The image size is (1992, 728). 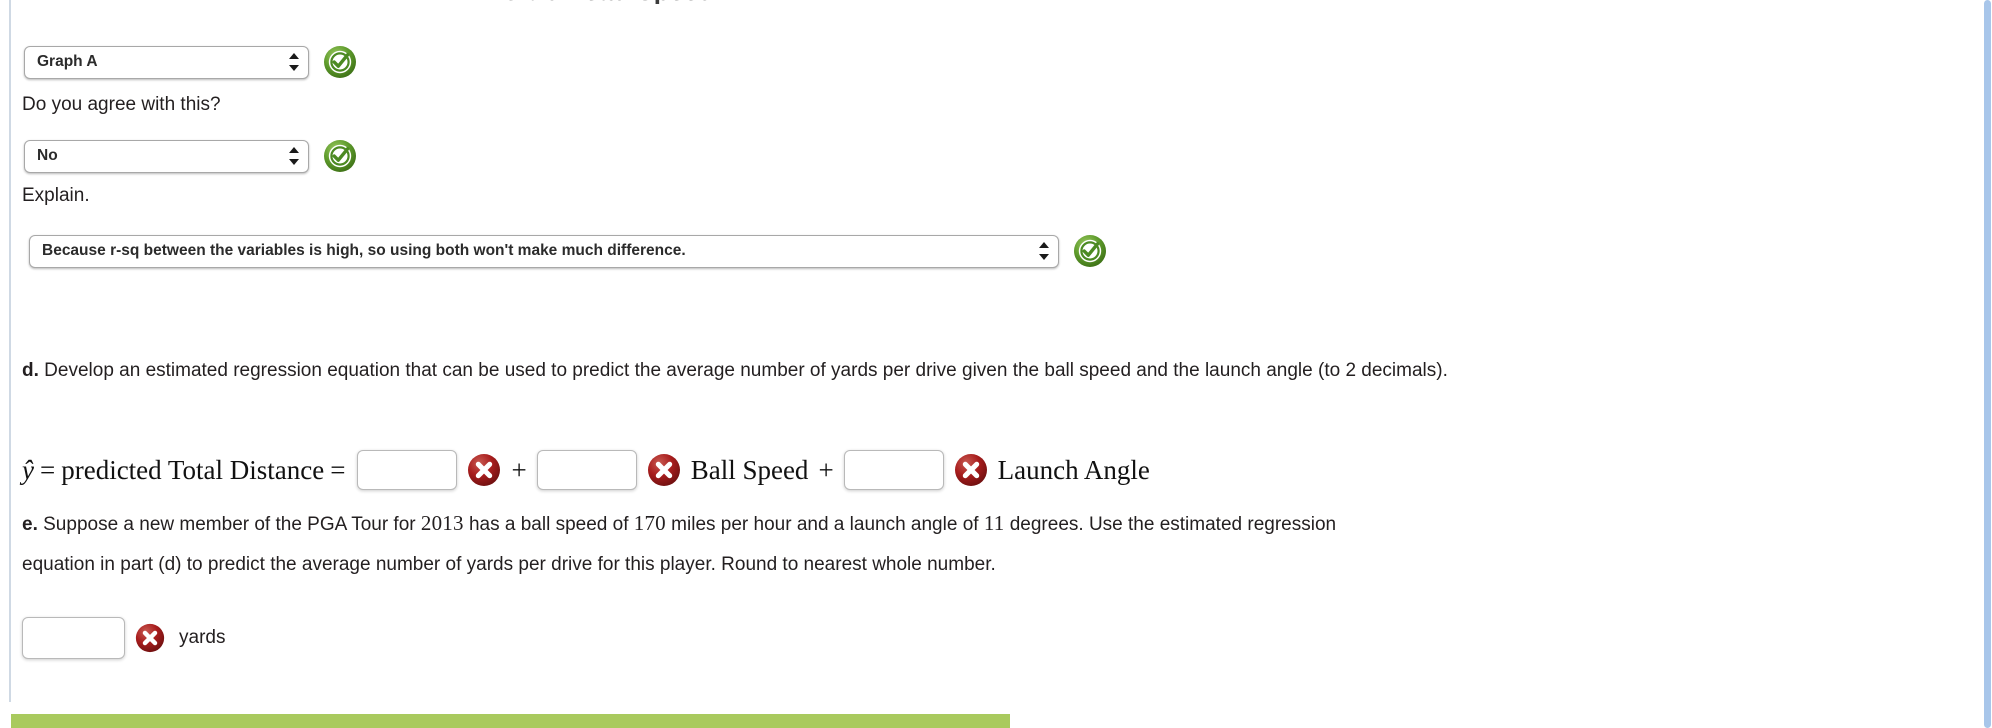 What do you see at coordinates (73, 638) in the screenshot?
I see `yards-answer-input` at bounding box center [73, 638].